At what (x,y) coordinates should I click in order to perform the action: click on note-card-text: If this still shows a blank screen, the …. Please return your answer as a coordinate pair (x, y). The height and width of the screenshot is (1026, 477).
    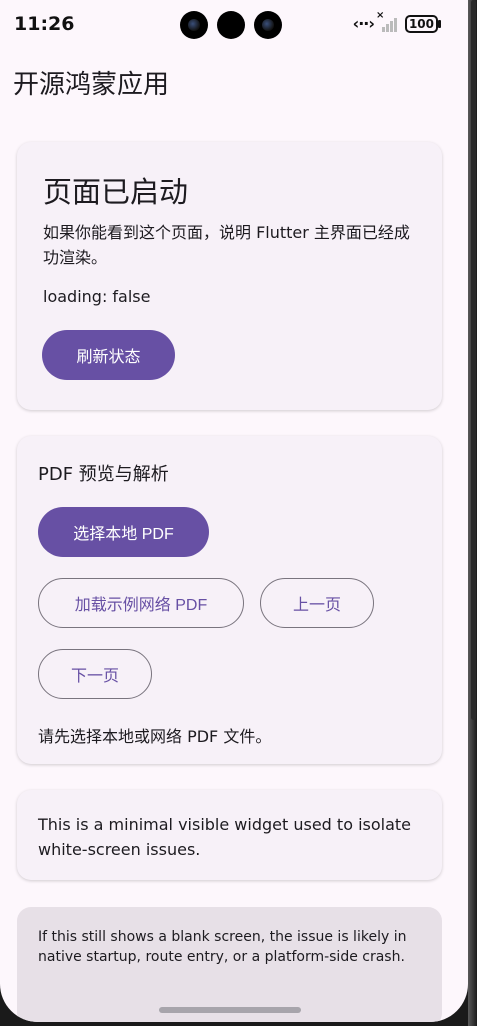
    Looking at the image, I should click on (222, 947).